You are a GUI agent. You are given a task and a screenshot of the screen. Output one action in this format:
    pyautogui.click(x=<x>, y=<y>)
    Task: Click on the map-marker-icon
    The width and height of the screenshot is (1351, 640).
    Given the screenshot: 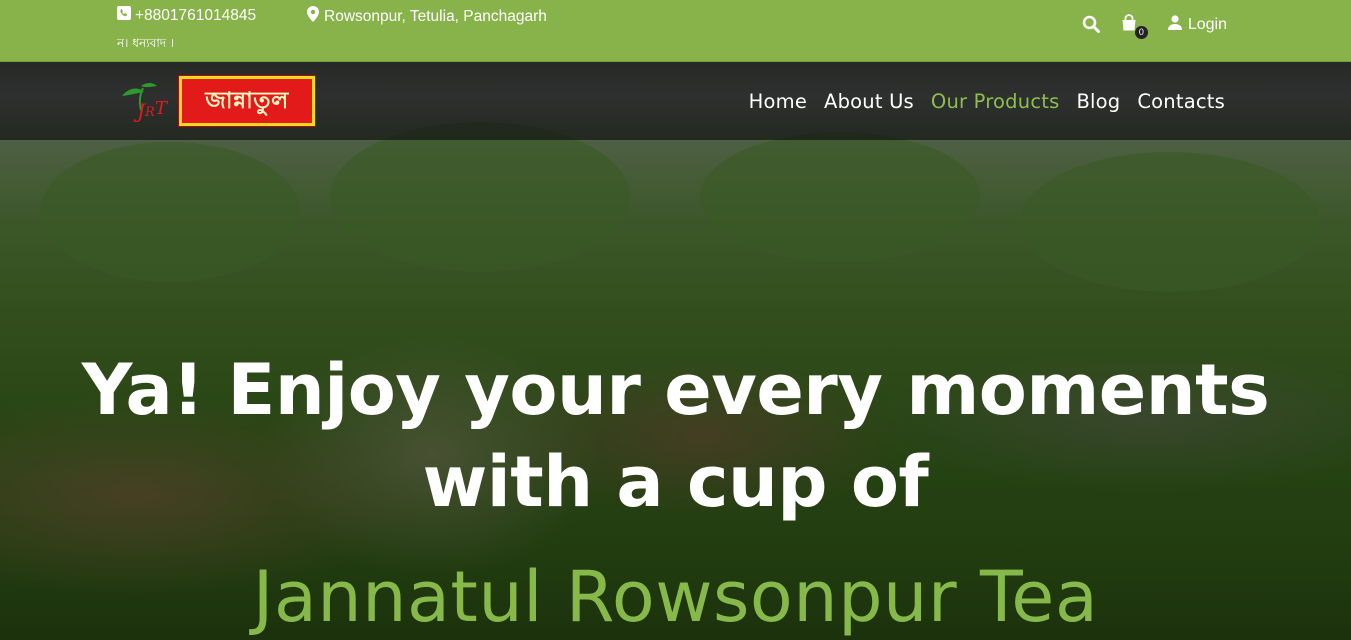 What is the action you would take?
    pyautogui.click(x=313, y=16)
    